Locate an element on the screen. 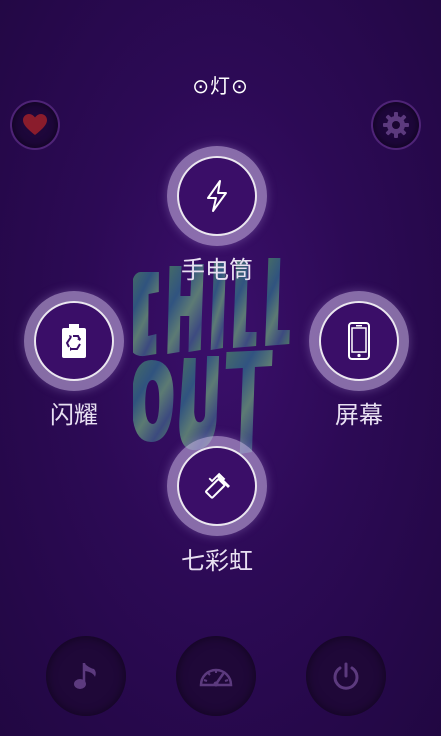 The width and height of the screenshot is (441, 736). screen-mode-button is located at coordinates (359, 341).